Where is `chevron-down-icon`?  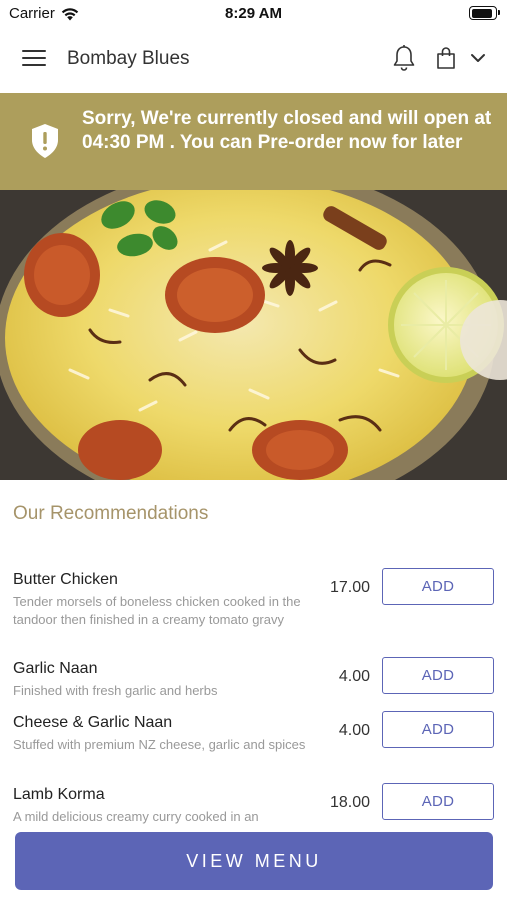 chevron-down-icon is located at coordinates (478, 58).